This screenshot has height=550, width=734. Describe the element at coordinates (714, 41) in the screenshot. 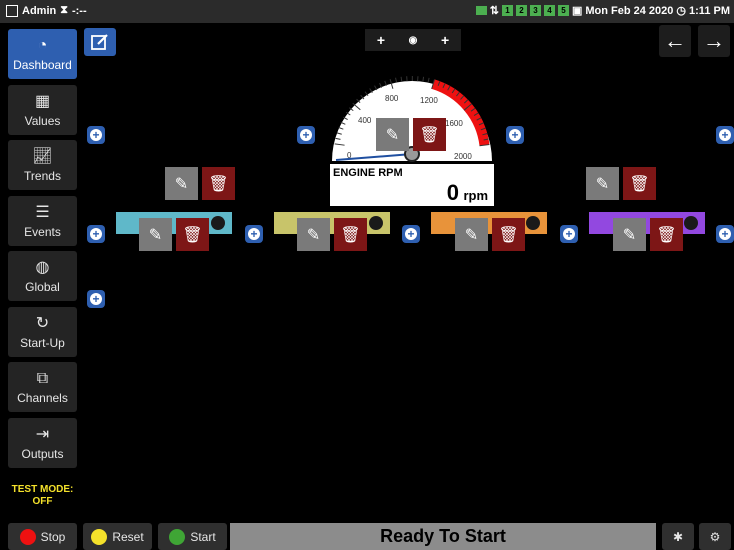

I see `forward-button: →` at that location.